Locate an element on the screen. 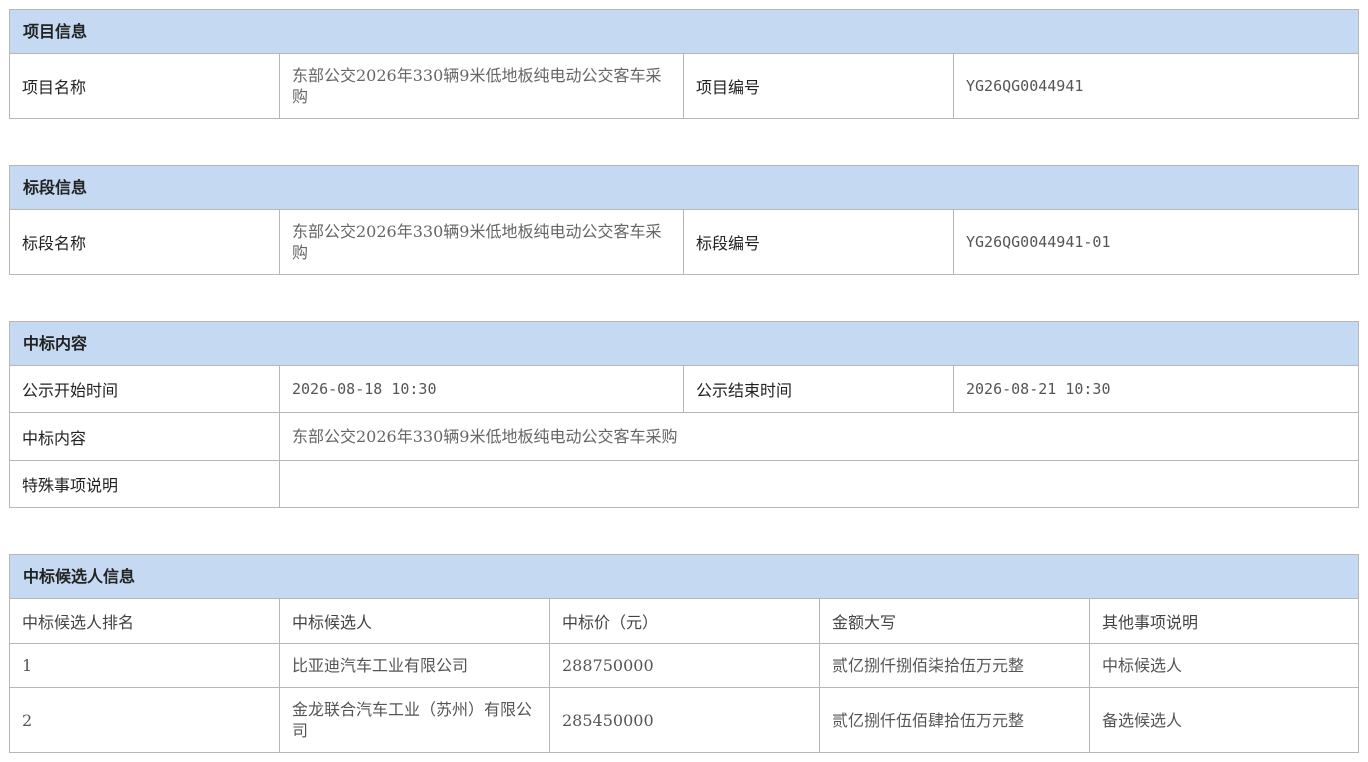  publicity-end-label: 公示结束时间 is located at coordinates (819, 389).